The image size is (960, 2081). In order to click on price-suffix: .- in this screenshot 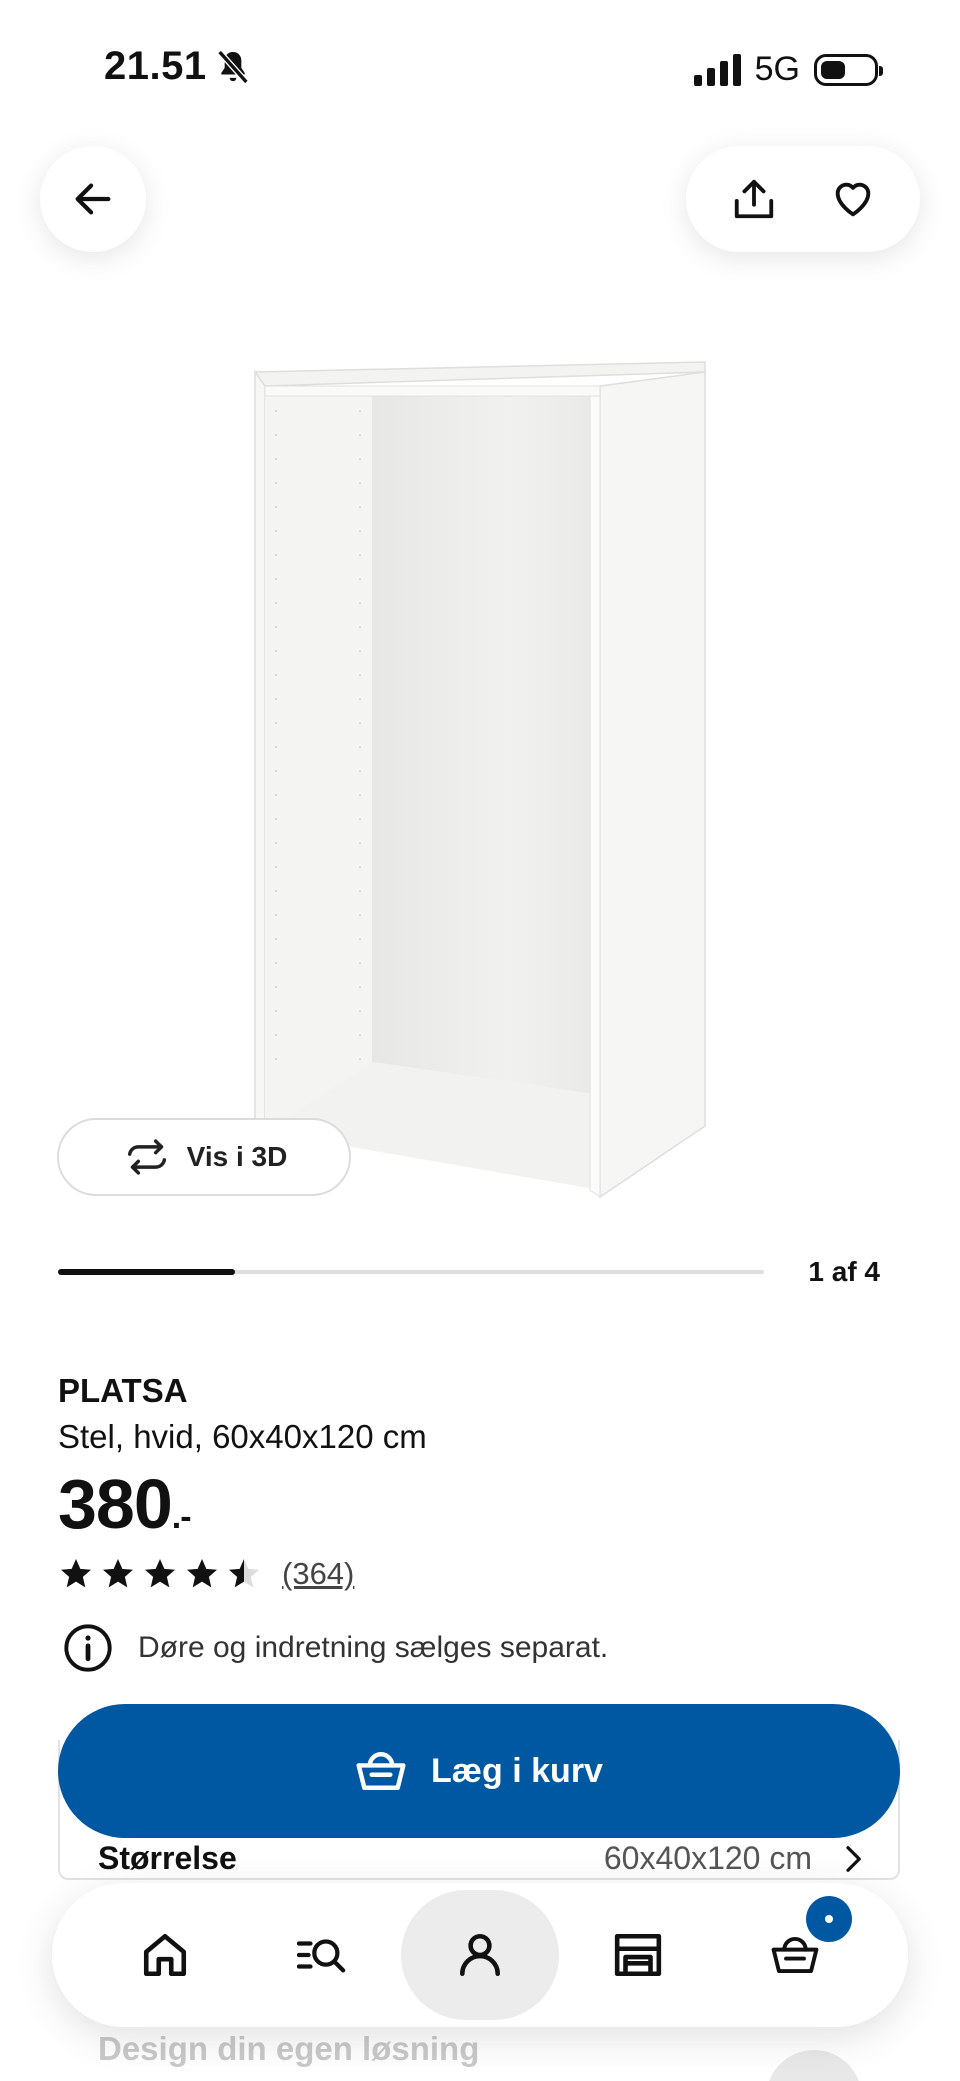, I will do `click(181, 1517)`.